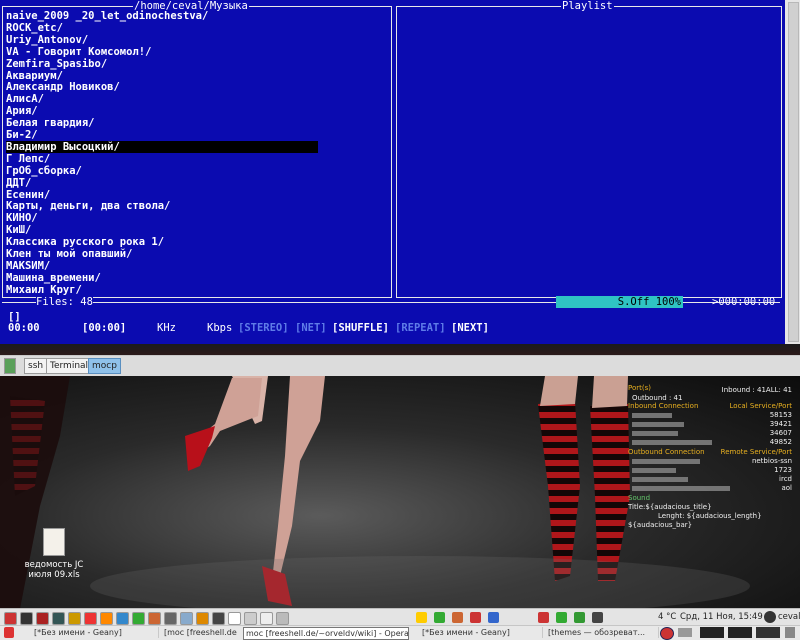 Image resolution: width=800 pixels, height=640 pixels. What do you see at coordinates (74, 618) in the screenshot?
I see `tools-icon` at bounding box center [74, 618].